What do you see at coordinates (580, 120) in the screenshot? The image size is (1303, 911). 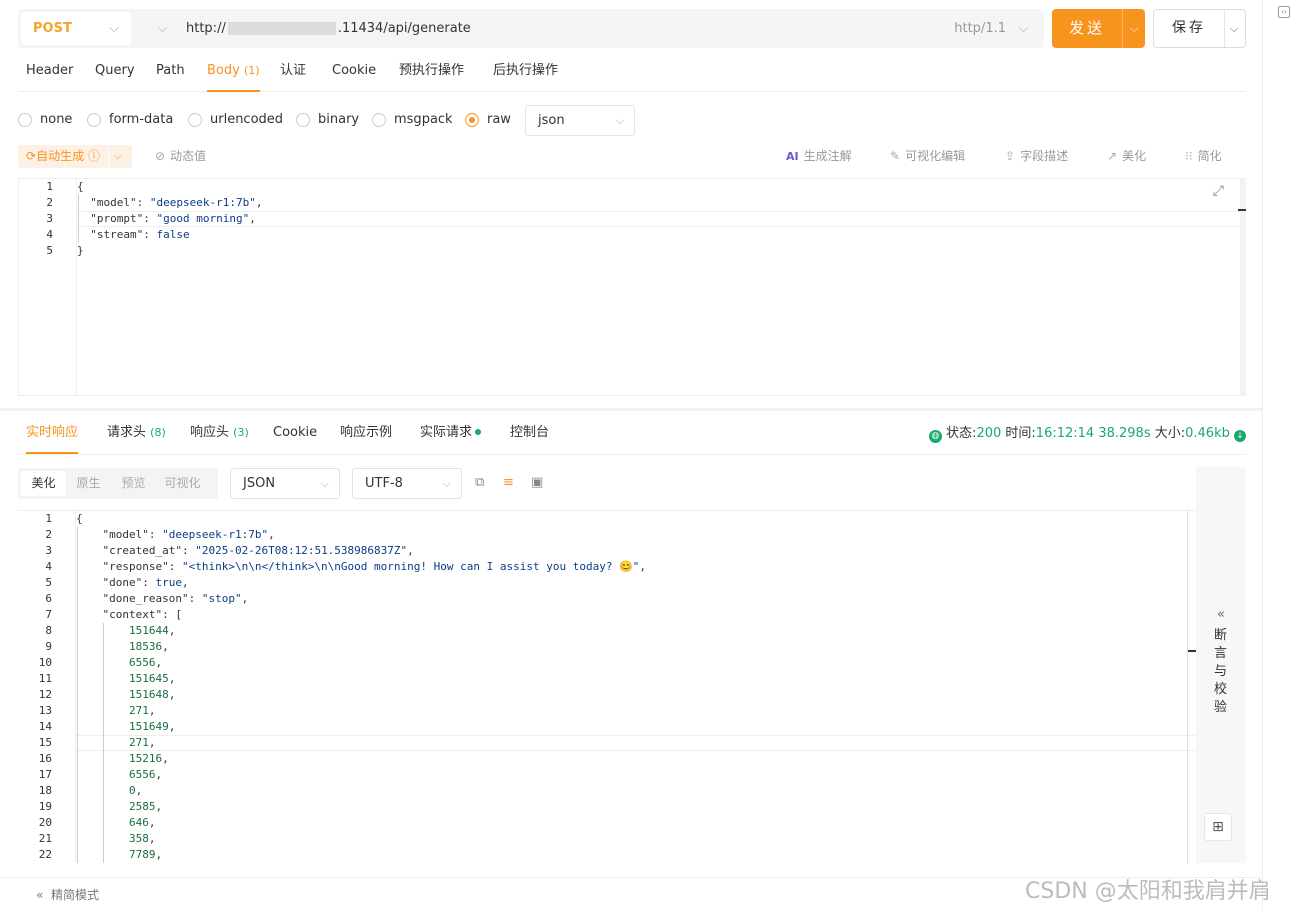 I see `body-format-select: json ⌵` at bounding box center [580, 120].